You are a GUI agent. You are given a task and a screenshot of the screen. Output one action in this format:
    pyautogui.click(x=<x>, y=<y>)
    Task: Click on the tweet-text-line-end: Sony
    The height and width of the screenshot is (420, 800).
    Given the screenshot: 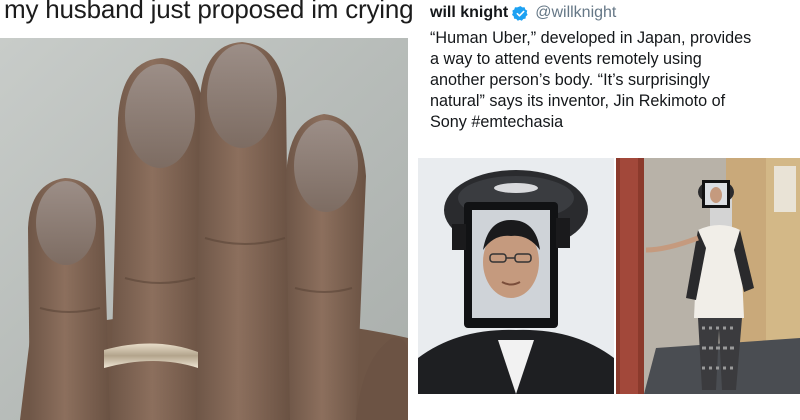 What is the action you would take?
    pyautogui.click(x=448, y=122)
    